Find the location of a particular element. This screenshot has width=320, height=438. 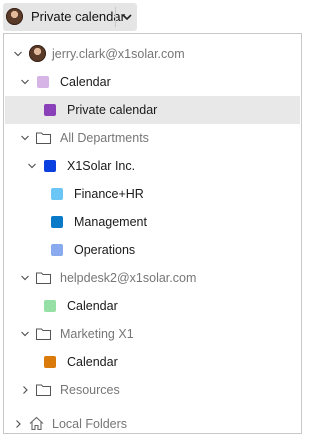

tree-item-account: jerry.clark@x1solar.com is located at coordinates (152, 54).